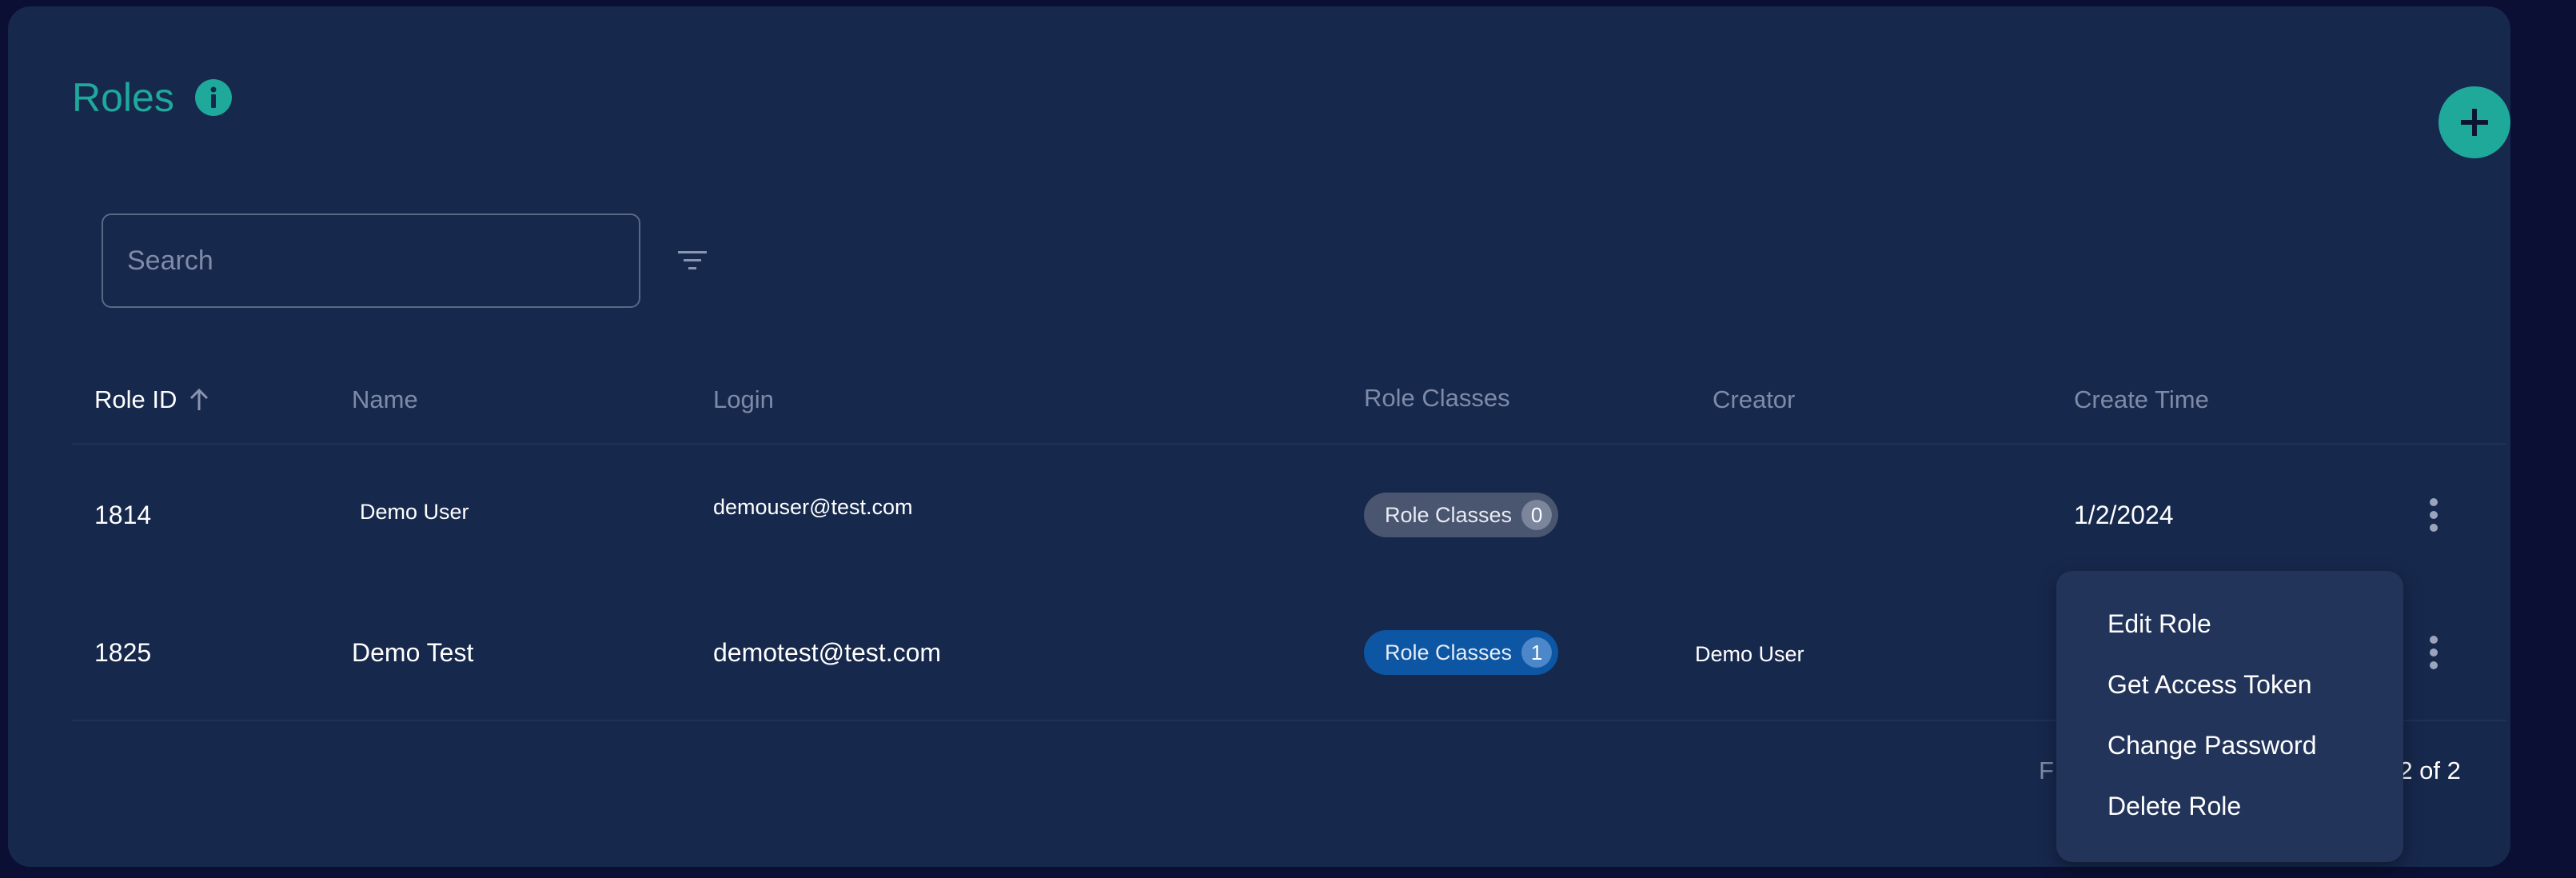  Describe the element at coordinates (213, 97) in the screenshot. I see `info-icon` at that location.